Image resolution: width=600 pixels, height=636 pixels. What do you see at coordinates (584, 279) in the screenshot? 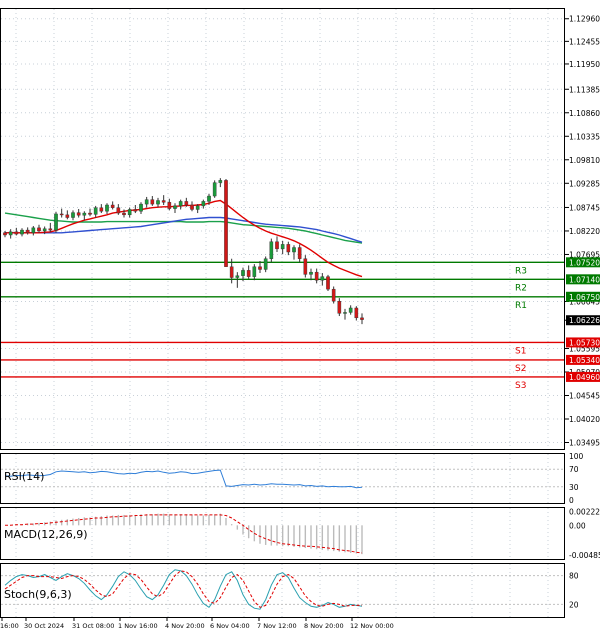
I see `level-price-label: 1.07140` at bounding box center [584, 279].